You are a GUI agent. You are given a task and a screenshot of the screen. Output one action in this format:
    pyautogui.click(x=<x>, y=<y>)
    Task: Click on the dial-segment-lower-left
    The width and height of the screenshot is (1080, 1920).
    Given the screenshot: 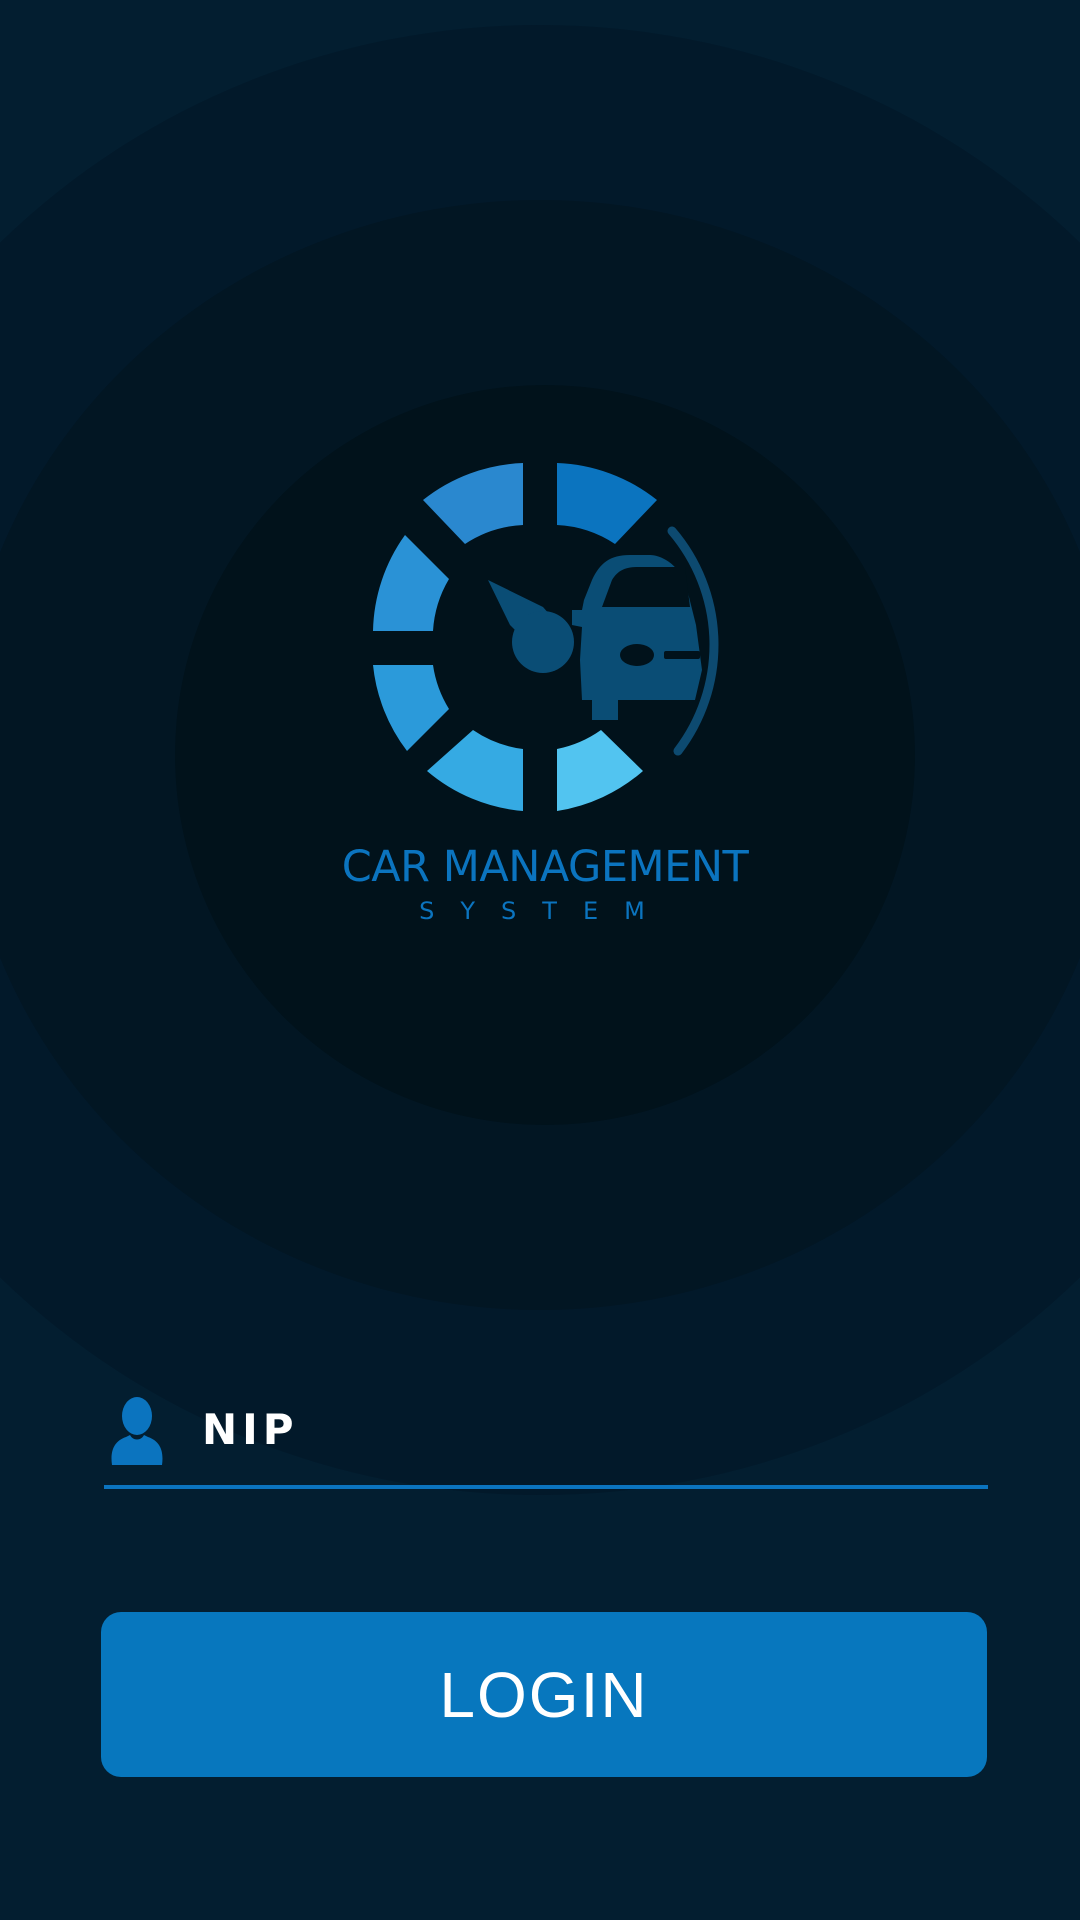 What is the action you would take?
    pyautogui.click(x=411, y=708)
    